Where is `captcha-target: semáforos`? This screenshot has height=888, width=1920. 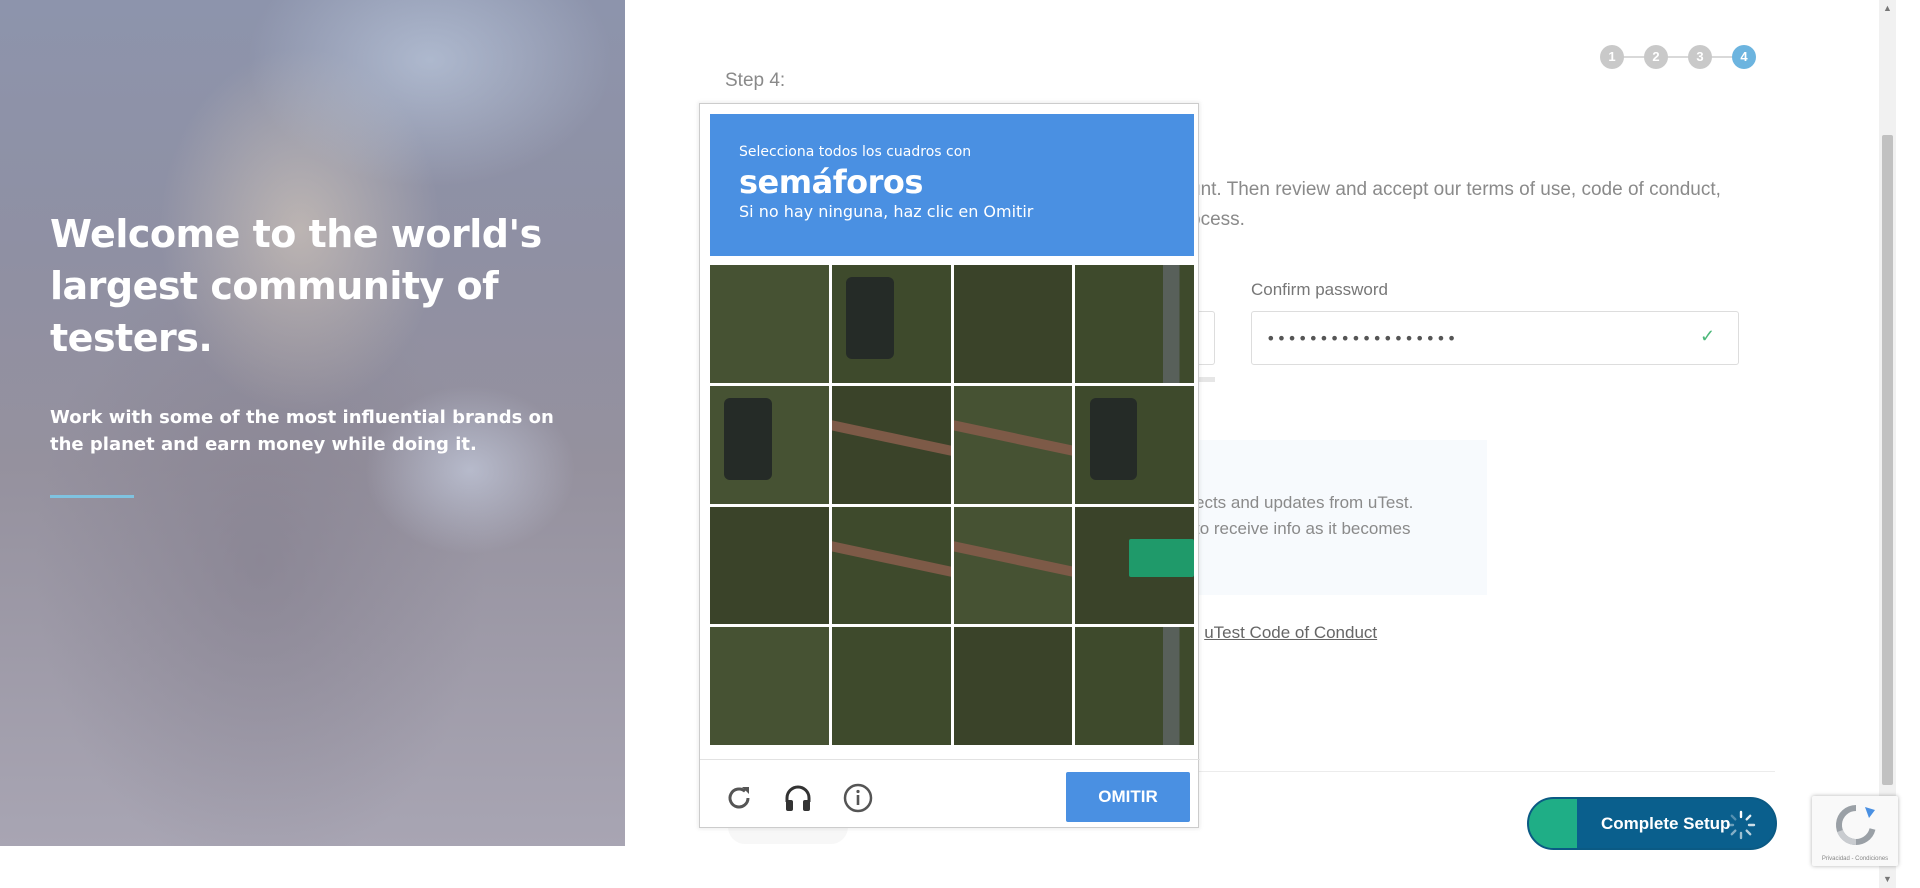 captcha-target: semáforos is located at coordinates (831, 182).